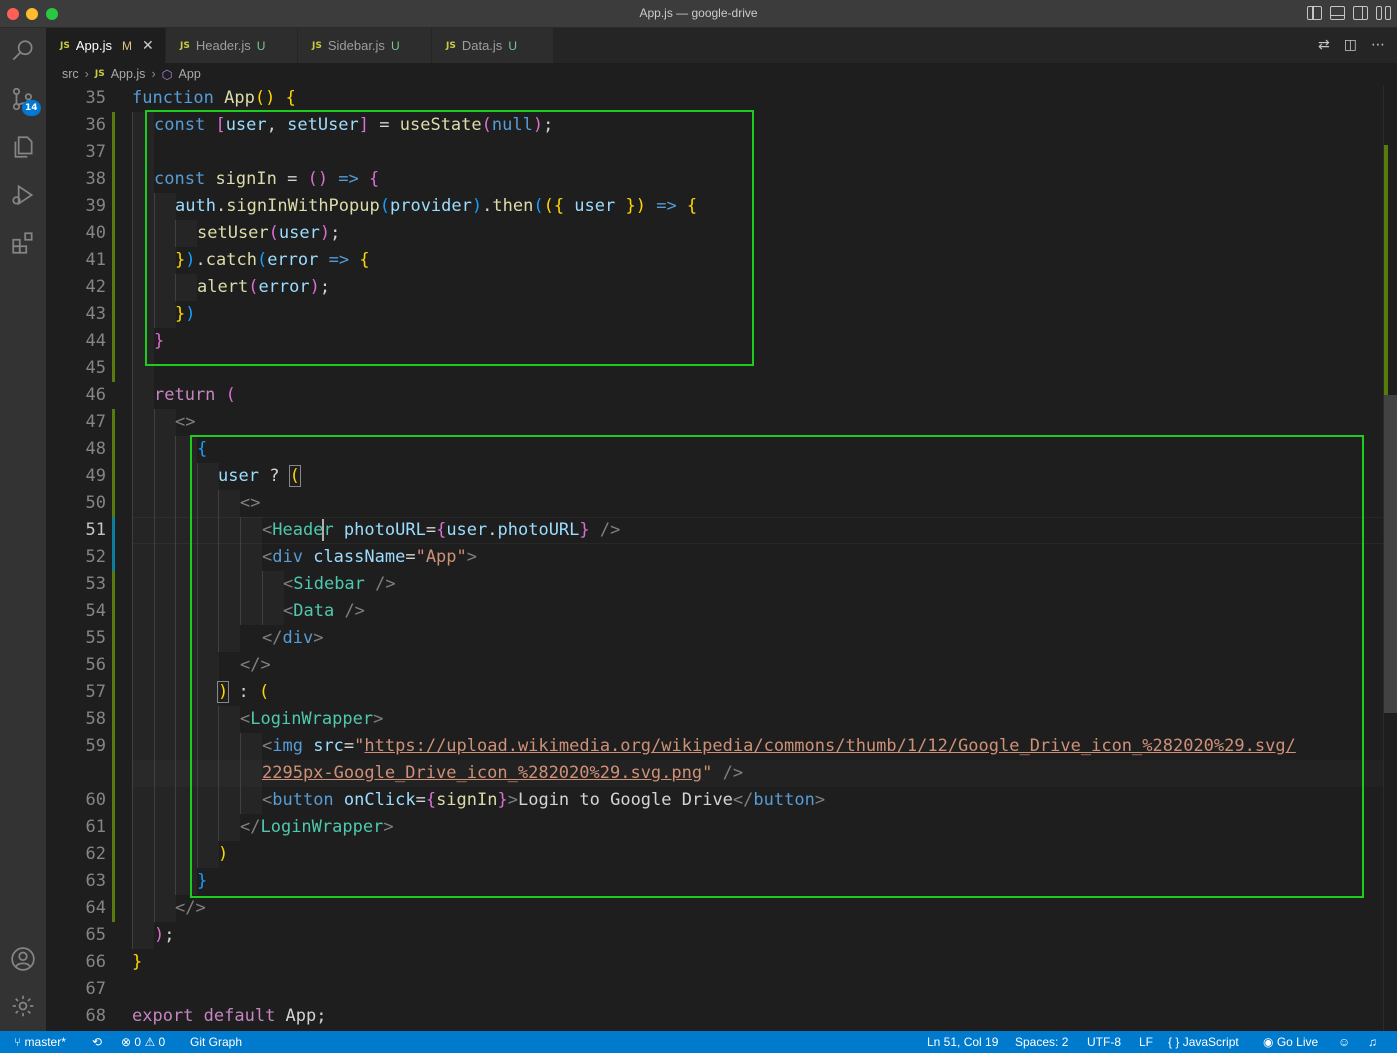 The height and width of the screenshot is (1053, 1397). Describe the element at coordinates (1344, 1042) in the screenshot. I see `feedback-icon: ☺` at that location.